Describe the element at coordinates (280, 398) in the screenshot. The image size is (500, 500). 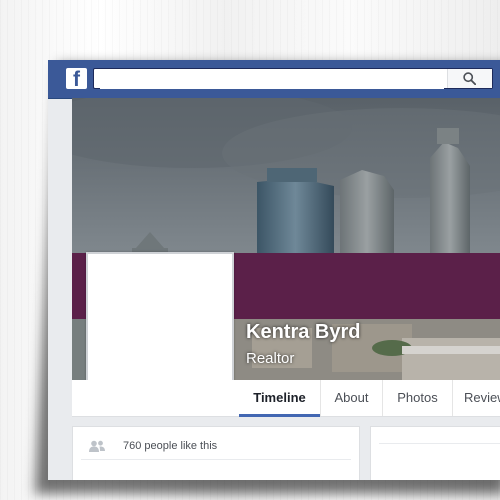
I see `tab-timeline: Timeline` at that location.